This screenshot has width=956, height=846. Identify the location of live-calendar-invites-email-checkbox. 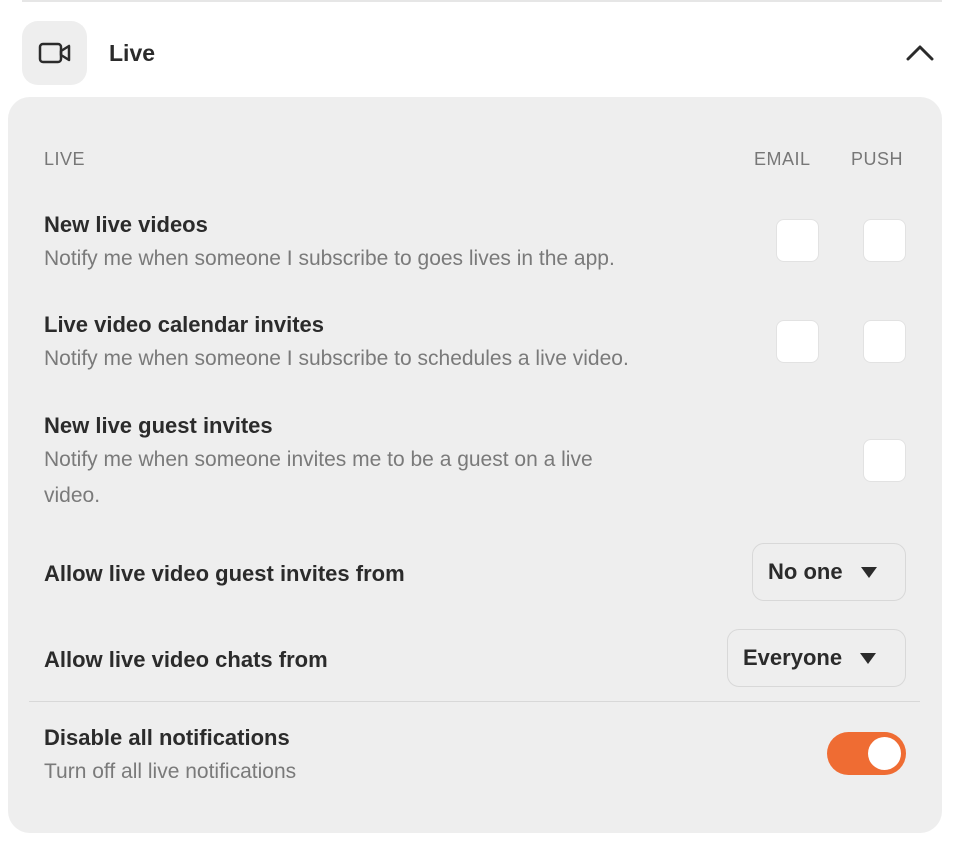
(797, 341).